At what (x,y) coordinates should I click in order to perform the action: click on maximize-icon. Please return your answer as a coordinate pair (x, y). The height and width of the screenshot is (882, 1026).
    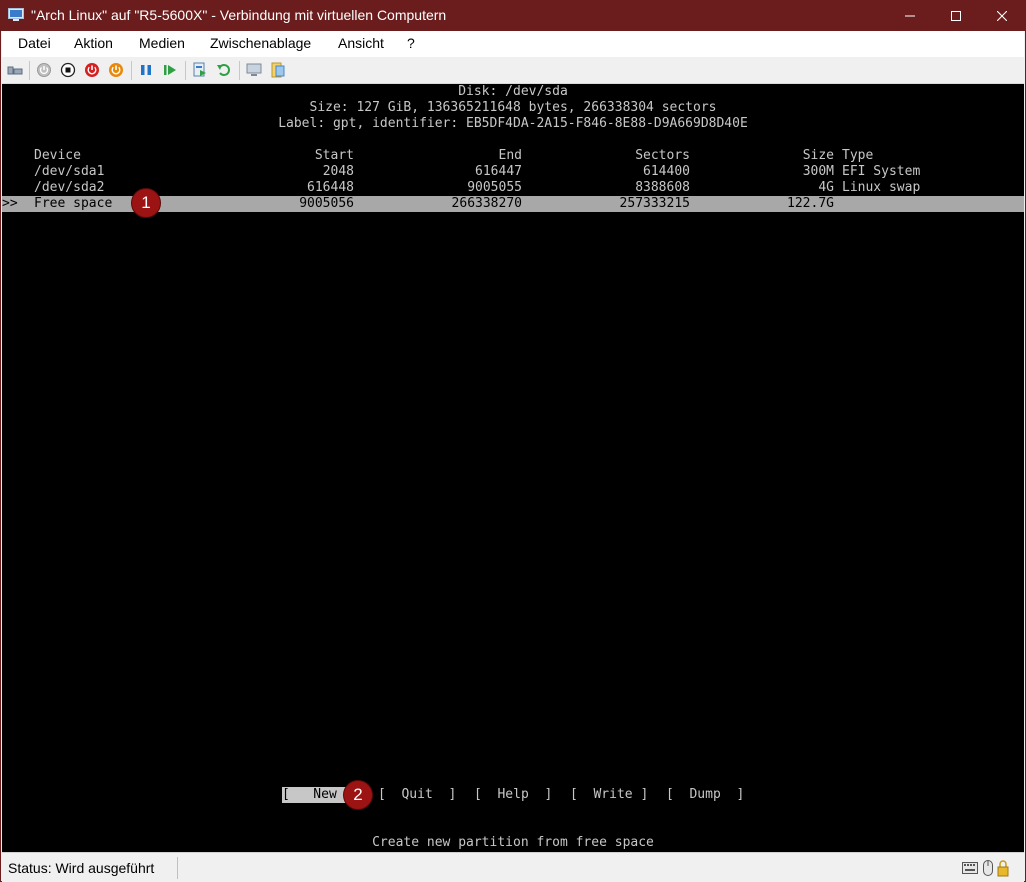
    Looking at the image, I should click on (956, 16).